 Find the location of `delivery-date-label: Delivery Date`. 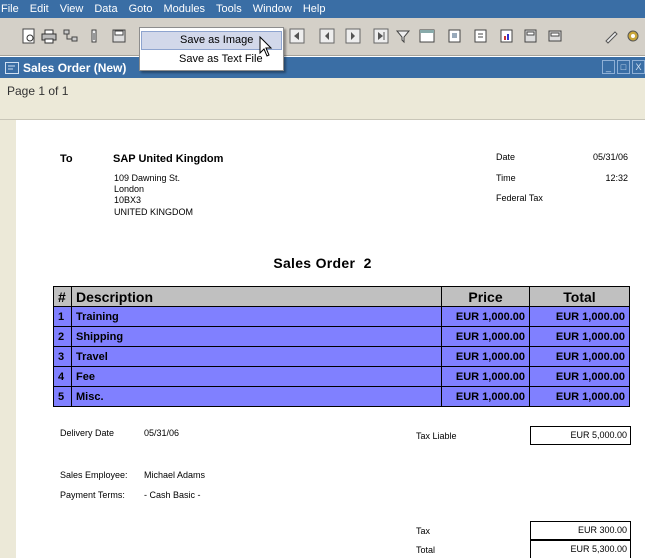

delivery-date-label: Delivery Date is located at coordinates (87, 433).